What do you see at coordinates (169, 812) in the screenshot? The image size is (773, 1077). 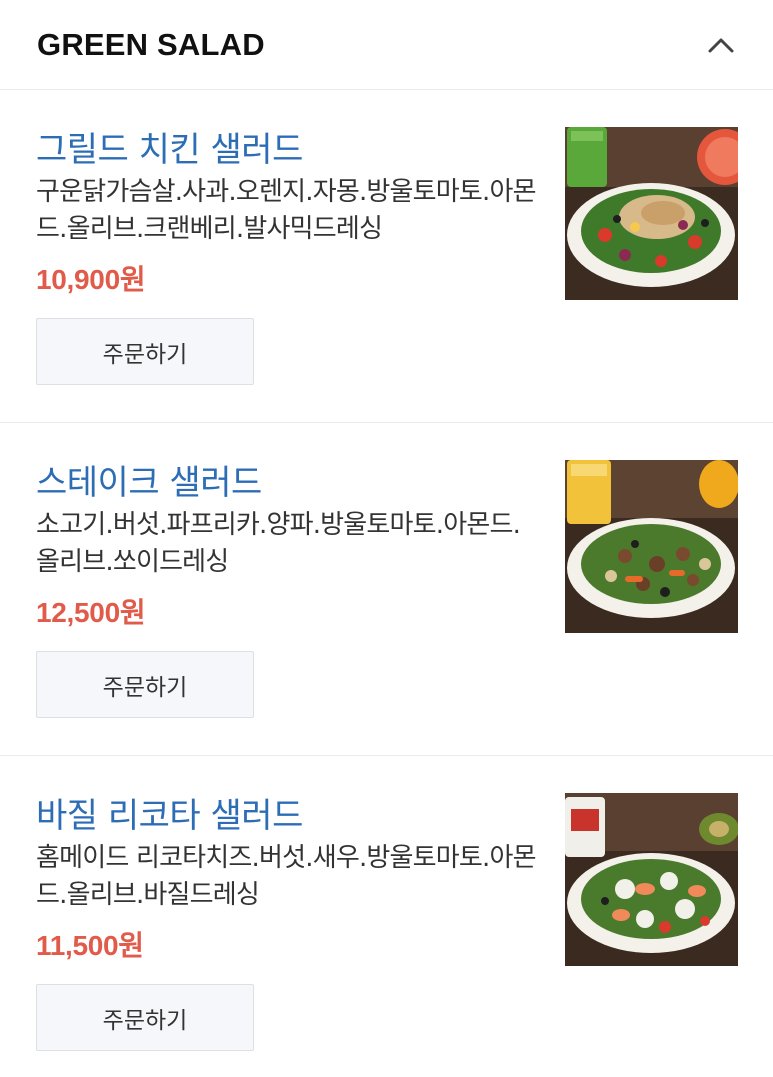 I see `item-name: 바질 리코타 샐러드` at bounding box center [169, 812].